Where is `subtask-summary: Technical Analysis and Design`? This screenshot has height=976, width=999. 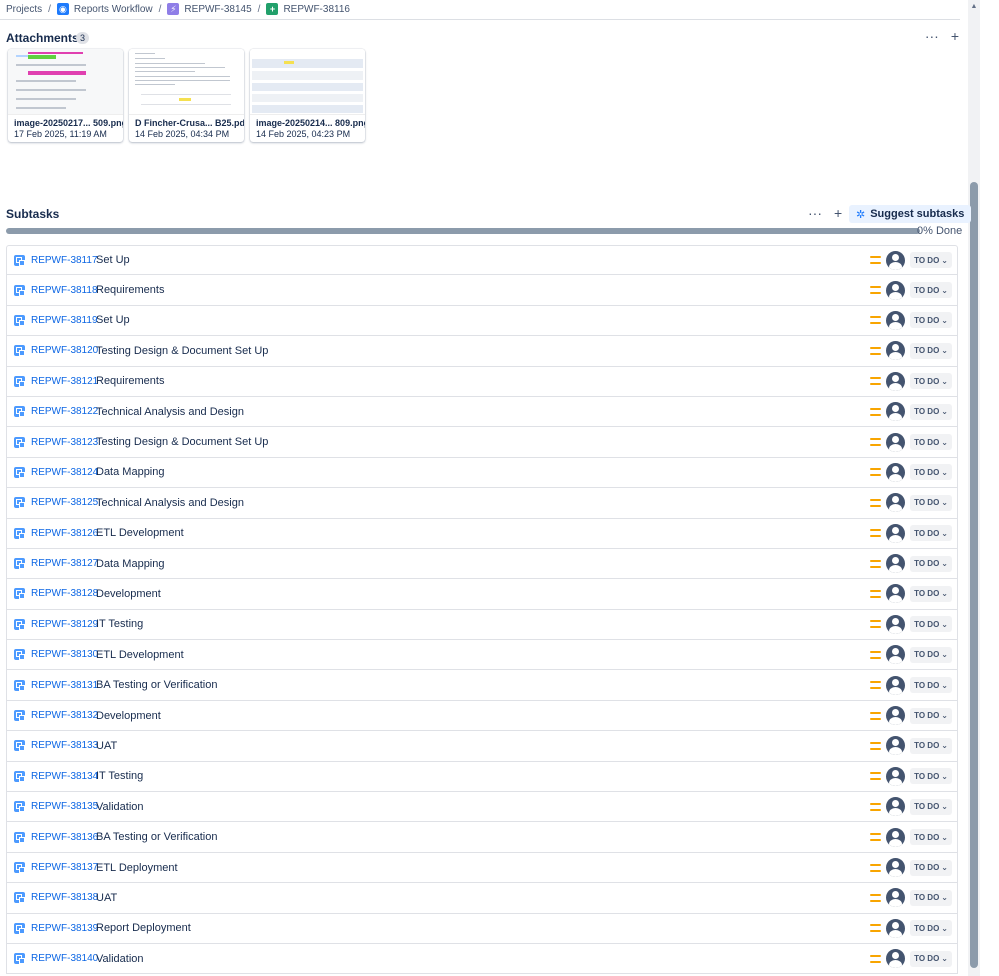
subtask-summary: Technical Analysis and Design is located at coordinates (170, 503).